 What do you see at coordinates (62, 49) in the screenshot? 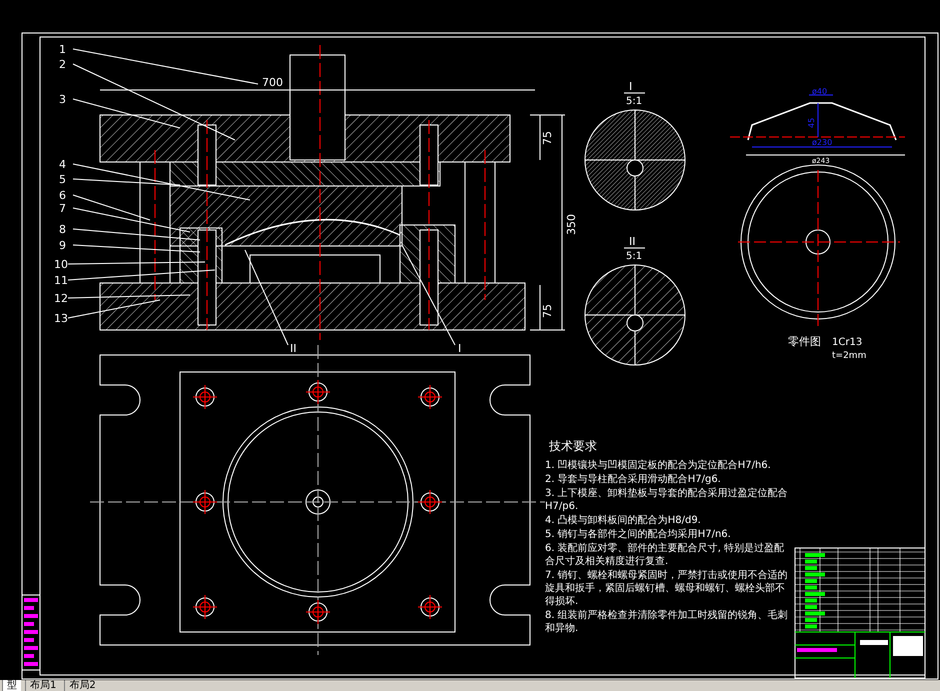
I see `part-number-label: 1` at bounding box center [62, 49].